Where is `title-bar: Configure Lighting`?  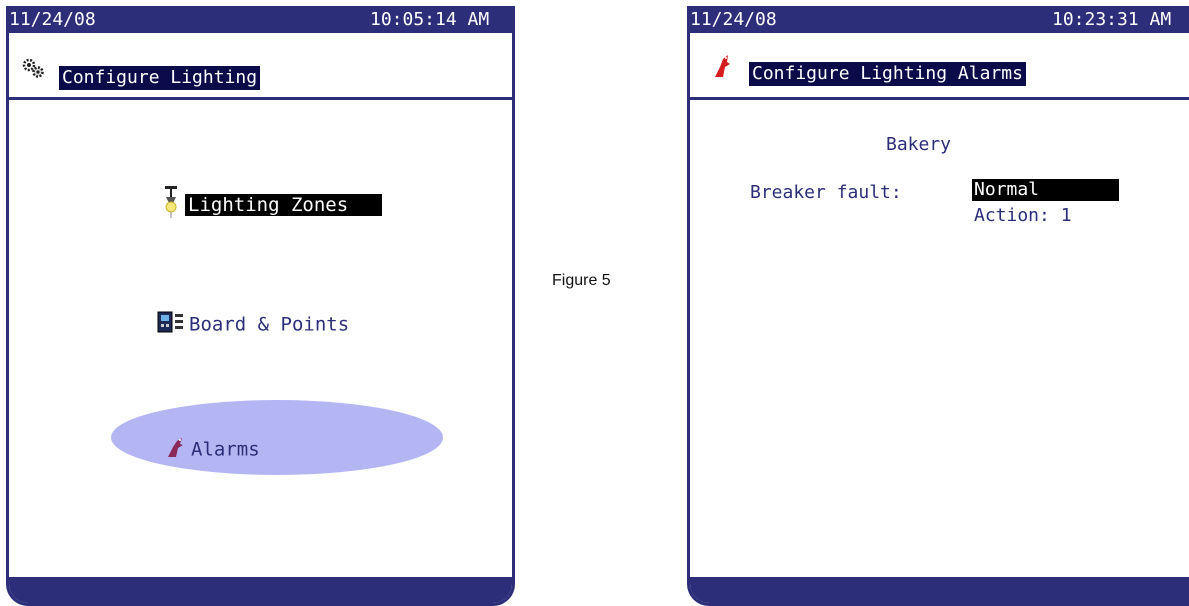
title-bar: Configure Lighting is located at coordinates (260, 66).